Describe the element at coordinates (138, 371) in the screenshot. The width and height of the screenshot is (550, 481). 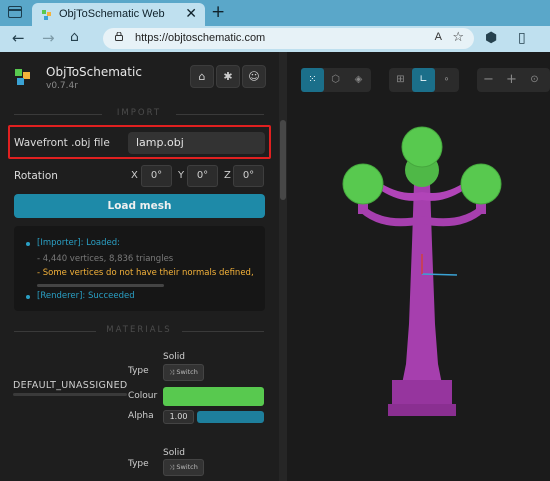
I see `material-type-label: Type` at that location.